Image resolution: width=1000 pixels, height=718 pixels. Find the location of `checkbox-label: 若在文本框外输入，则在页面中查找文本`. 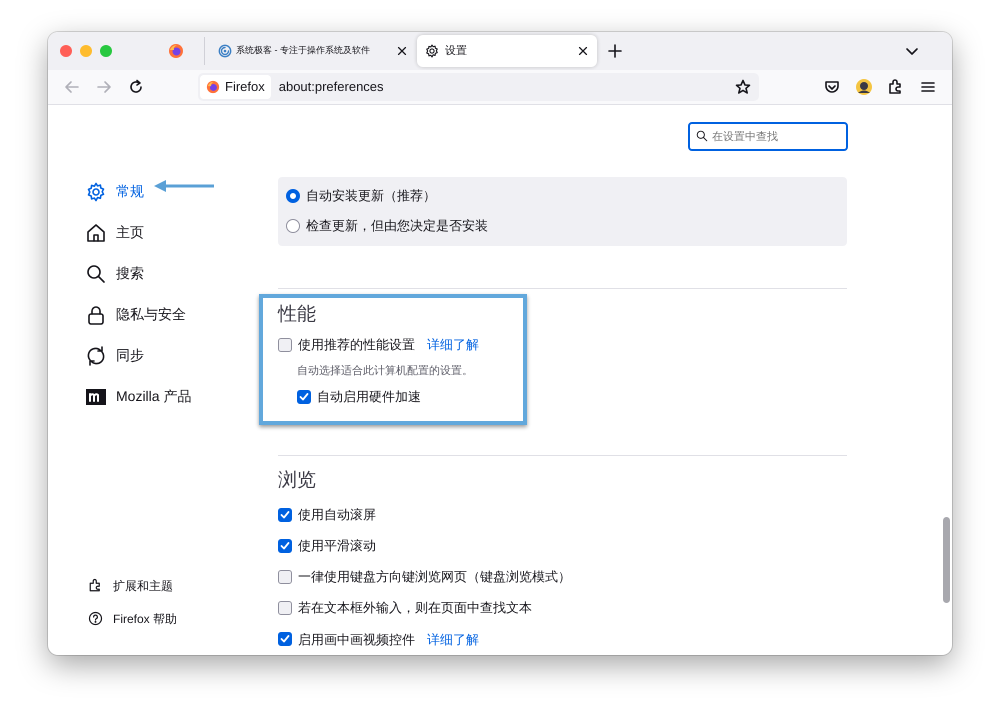

checkbox-label: 若在文本框外输入，则在页面中查找文本 is located at coordinates (415, 608).